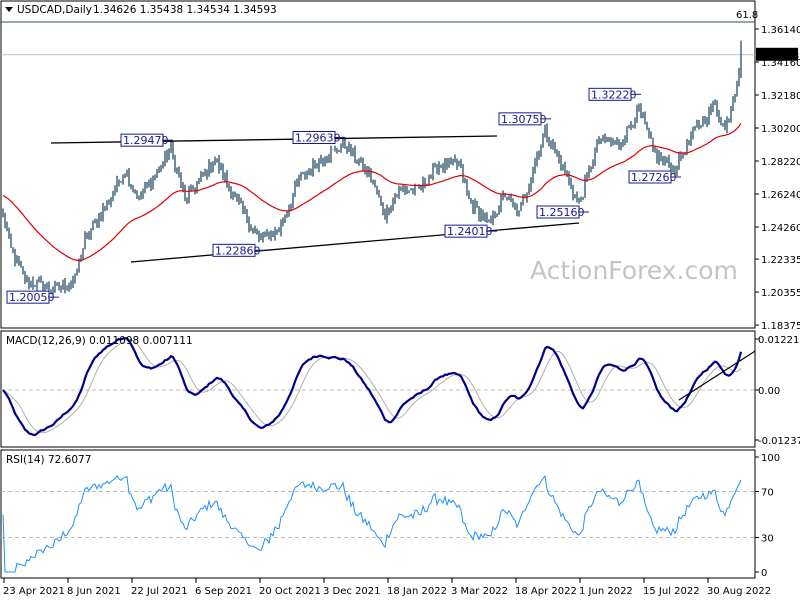 The height and width of the screenshot is (600, 800). I want to click on price-axis-label: 1.32180, so click(780, 96).